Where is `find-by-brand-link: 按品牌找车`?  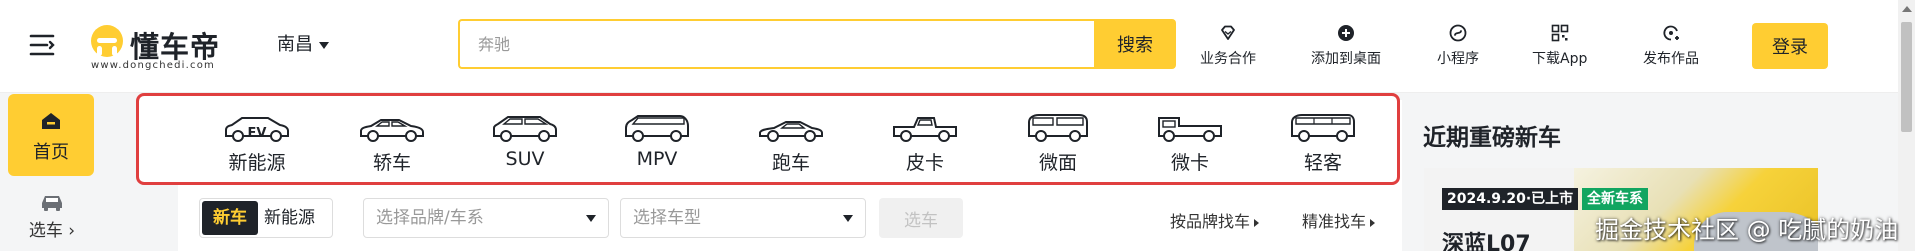 find-by-brand-link: 按品牌找车 is located at coordinates (1215, 220).